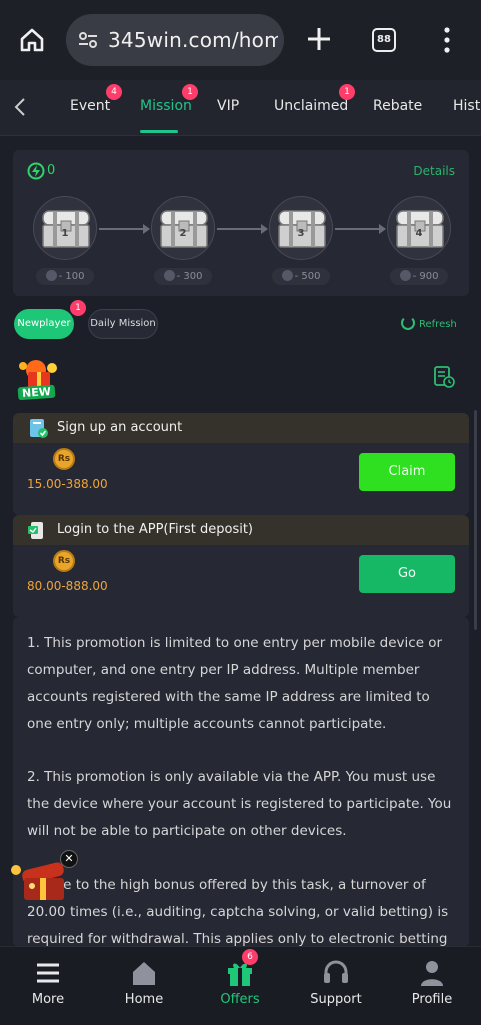  I want to click on headset-icon, so click(336, 971).